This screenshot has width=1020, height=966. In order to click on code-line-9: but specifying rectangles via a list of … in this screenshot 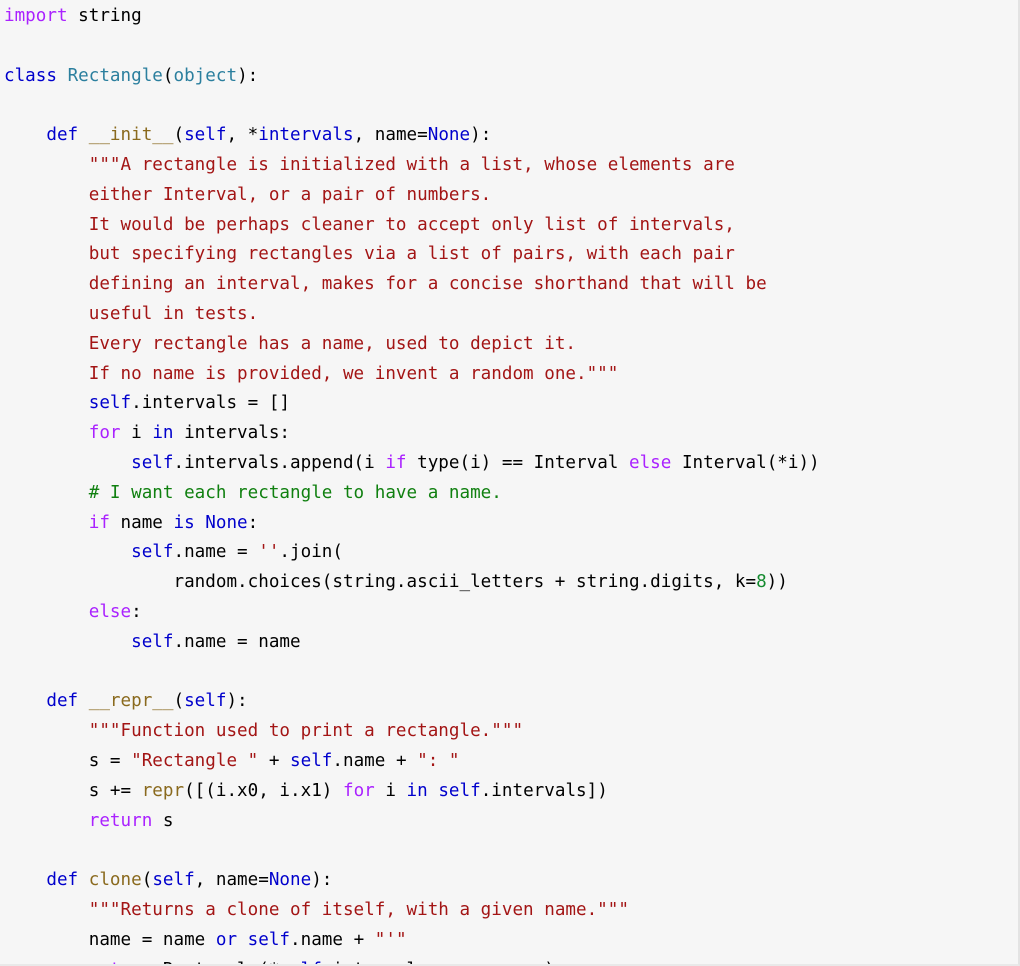, I will do `click(511, 255)`.